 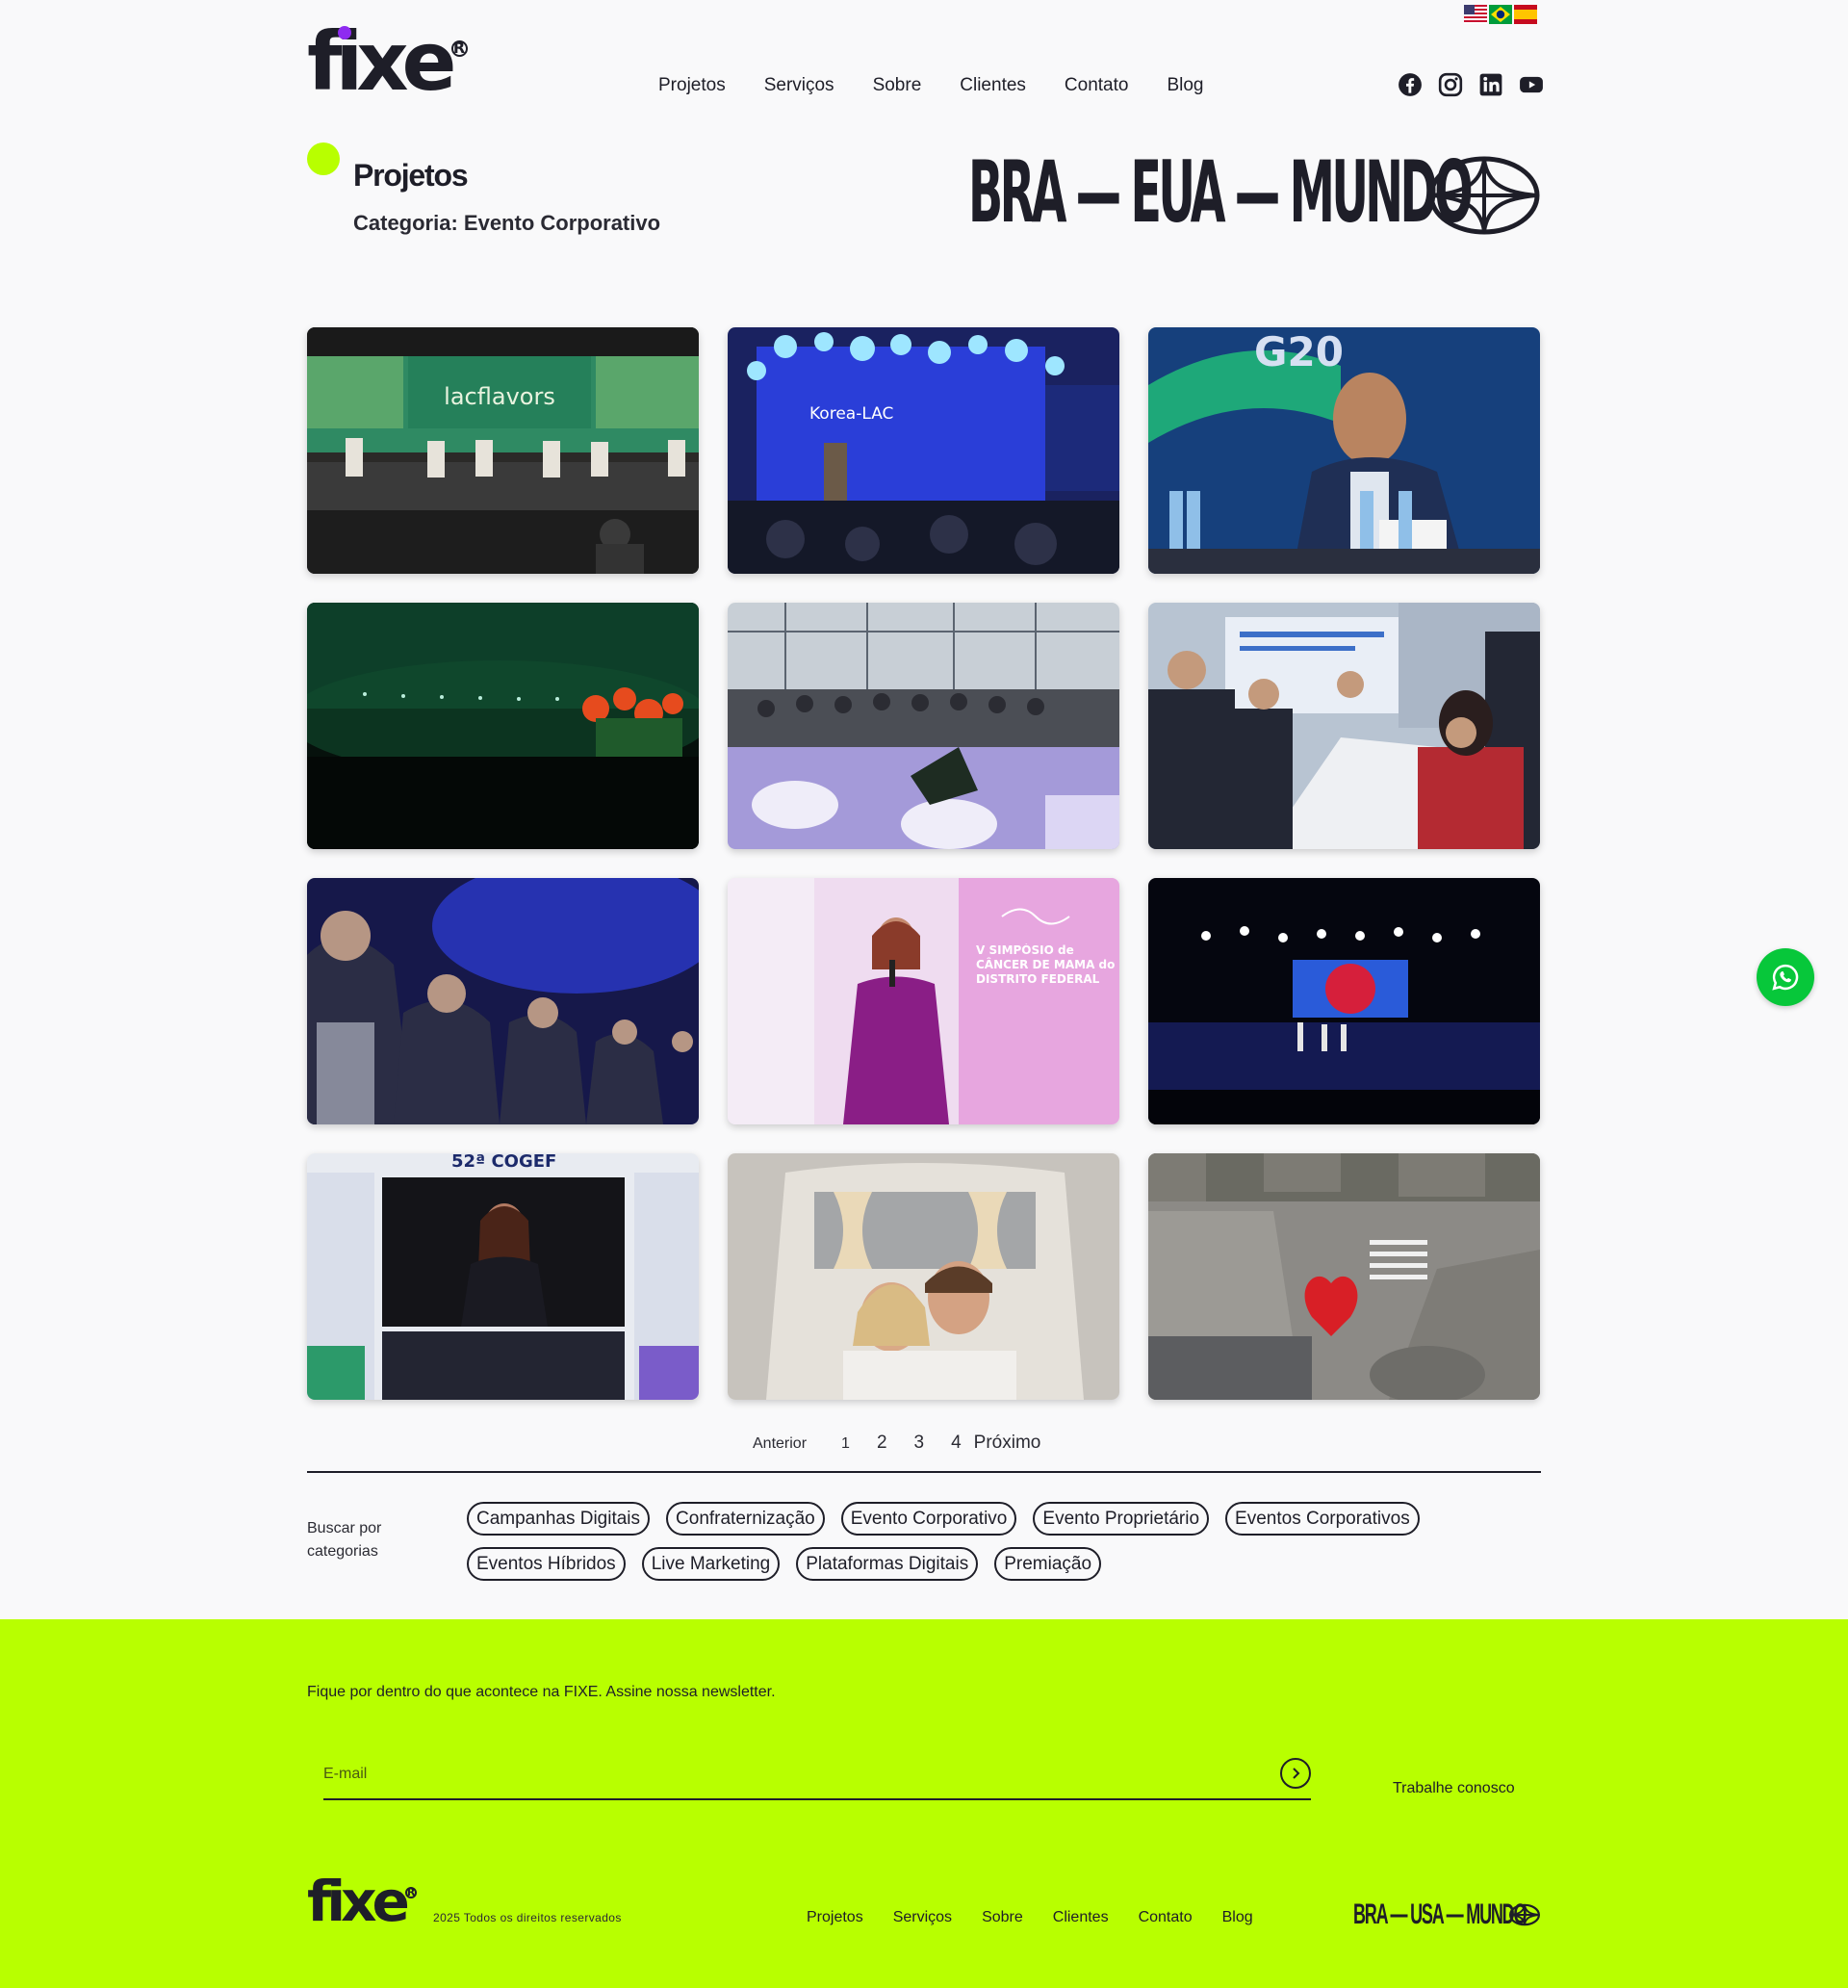 What do you see at coordinates (1490, 84) in the screenshot?
I see `linkedin-icon` at bounding box center [1490, 84].